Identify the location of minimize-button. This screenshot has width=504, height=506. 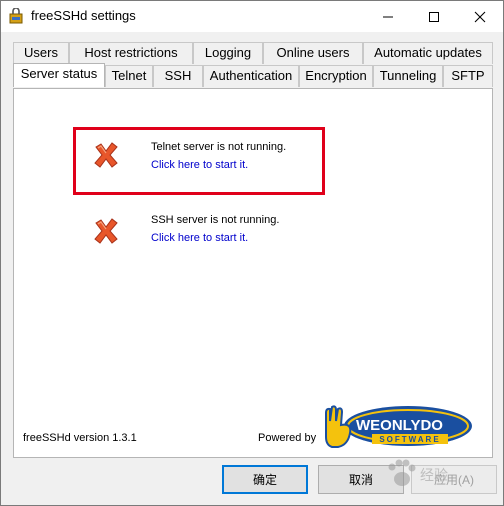
(388, 16).